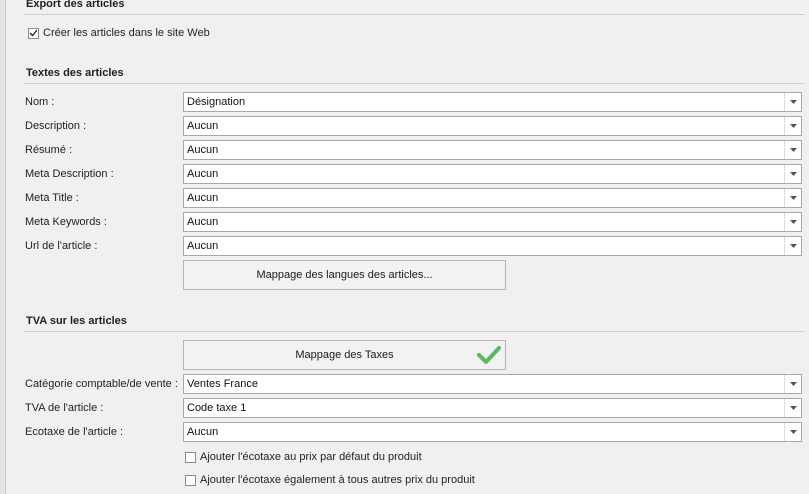  Describe the element at coordinates (492, 408) in the screenshot. I see `tva-select: Code taxe 1` at that location.